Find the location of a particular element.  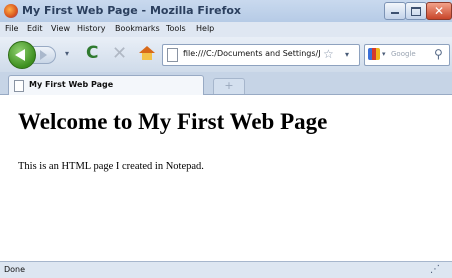

search-bar: ▾ Google ⚲ is located at coordinates (407, 55).